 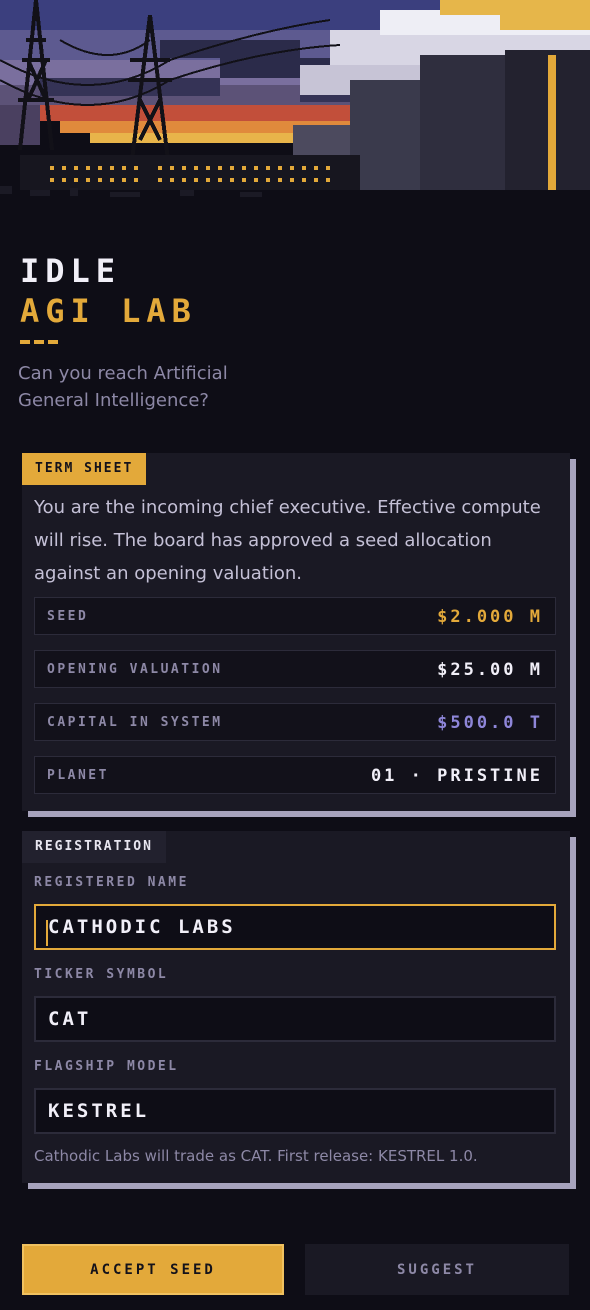 I want to click on stat-row-capital-in-system: CAPITAL IN SYSTEM $500.0 T, so click(x=295, y=722).